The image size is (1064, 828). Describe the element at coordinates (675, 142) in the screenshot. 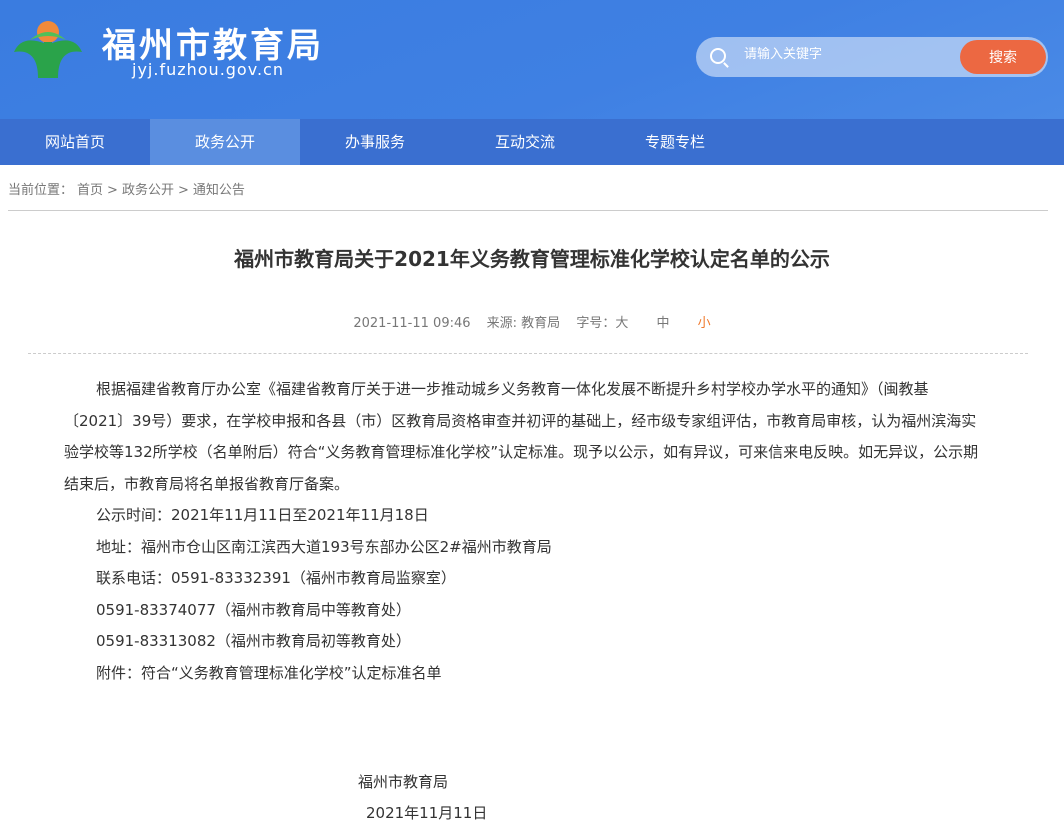

I see `nav-topics: 专题专栏` at that location.